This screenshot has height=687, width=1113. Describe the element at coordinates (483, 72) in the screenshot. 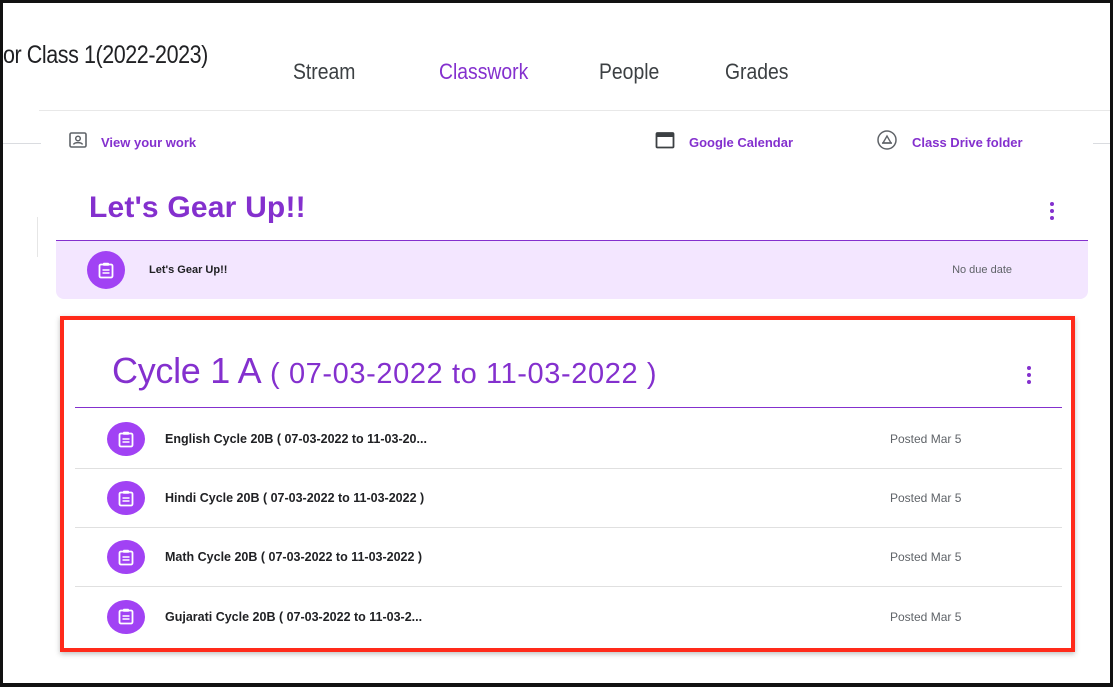

I see `tab-classwork: Classwork` at that location.